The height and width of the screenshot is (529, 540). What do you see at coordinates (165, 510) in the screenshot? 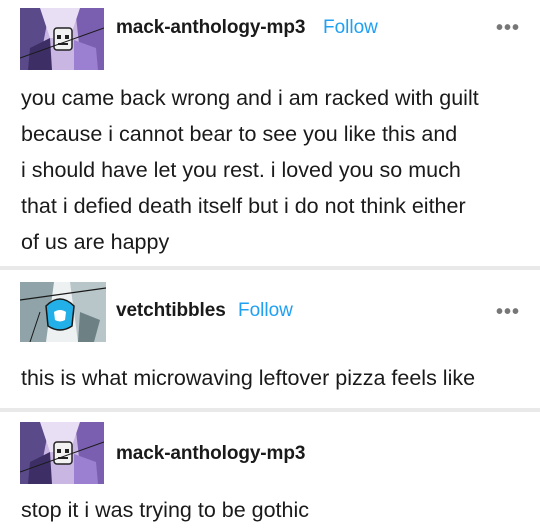
I see `post-text-line: stop it i was trying to be gothic` at bounding box center [165, 510].